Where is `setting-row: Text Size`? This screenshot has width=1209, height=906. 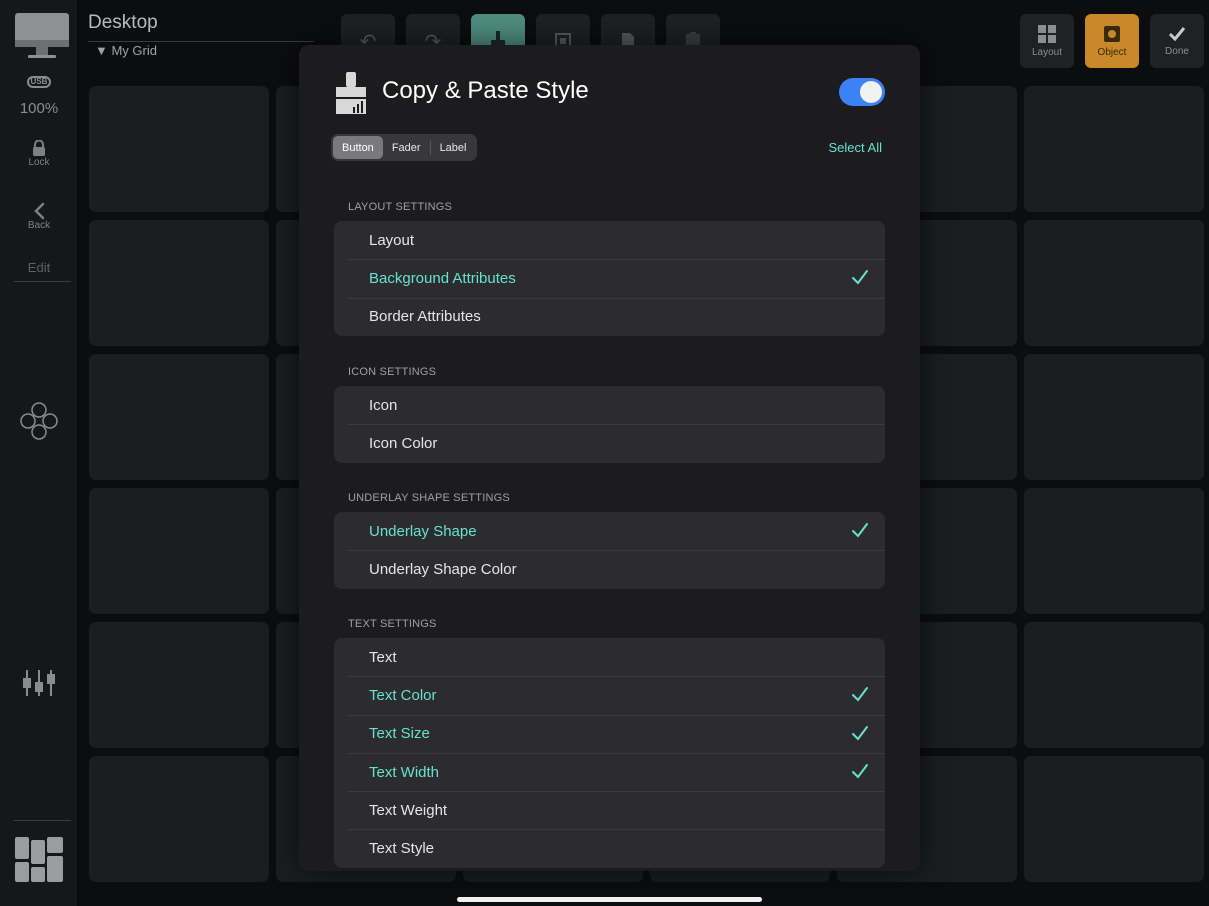 setting-row: Text Size is located at coordinates (609, 733).